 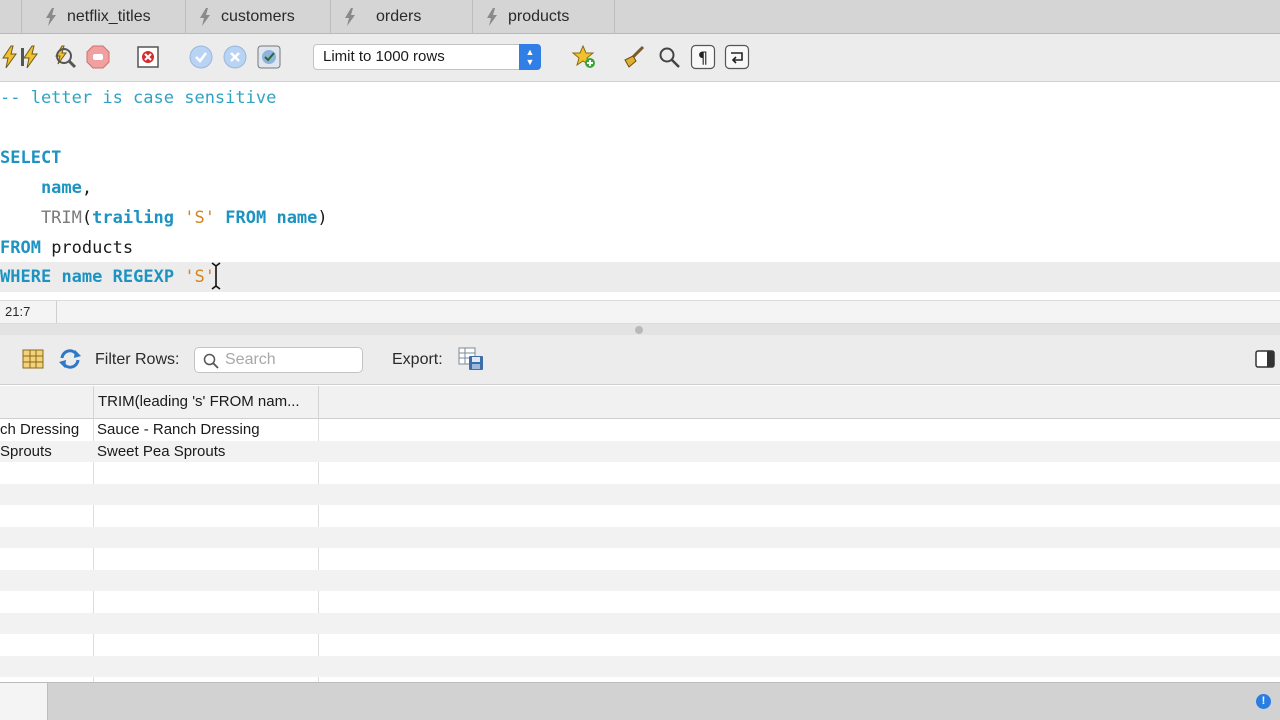 What do you see at coordinates (539, 16) in the screenshot?
I see `tab-label: products` at bounding box center [539, 16].